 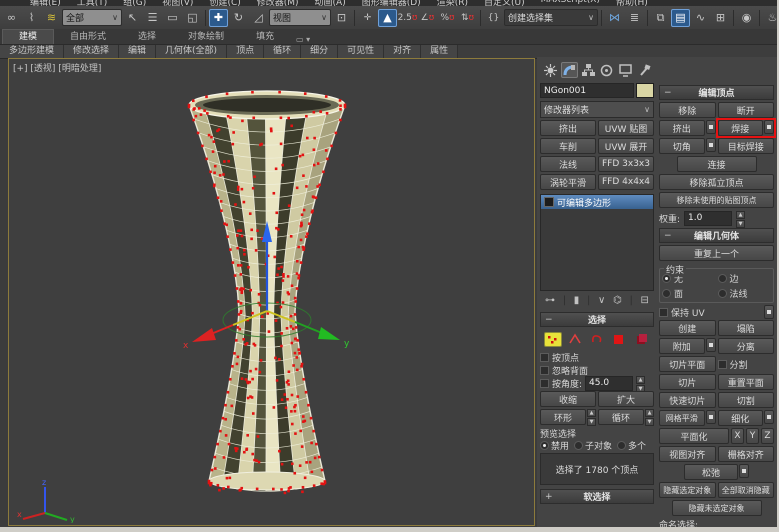 I want to click on msmooth-button: 网格平滑, so click(x=682, y=418).